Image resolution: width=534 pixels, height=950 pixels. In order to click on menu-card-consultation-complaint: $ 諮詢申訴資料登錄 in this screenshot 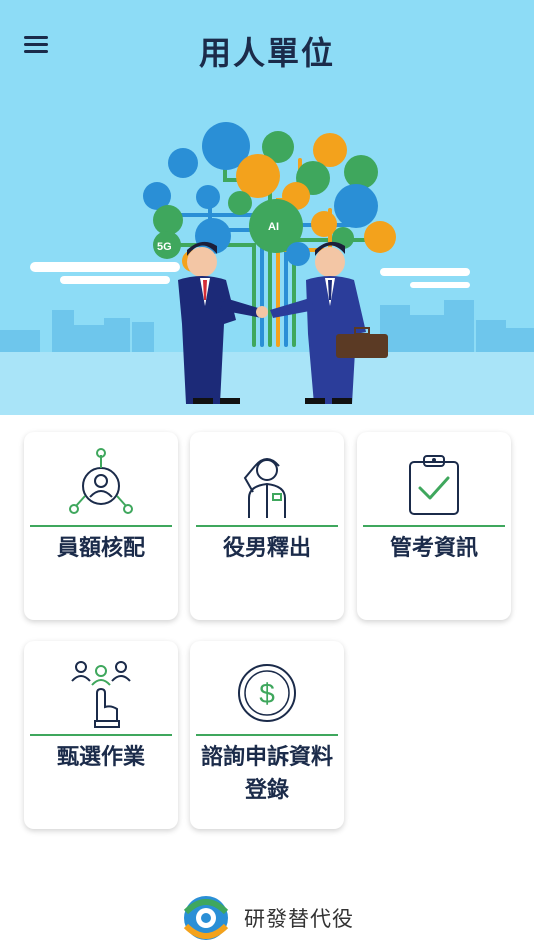, I will do `click(267, 735)`.